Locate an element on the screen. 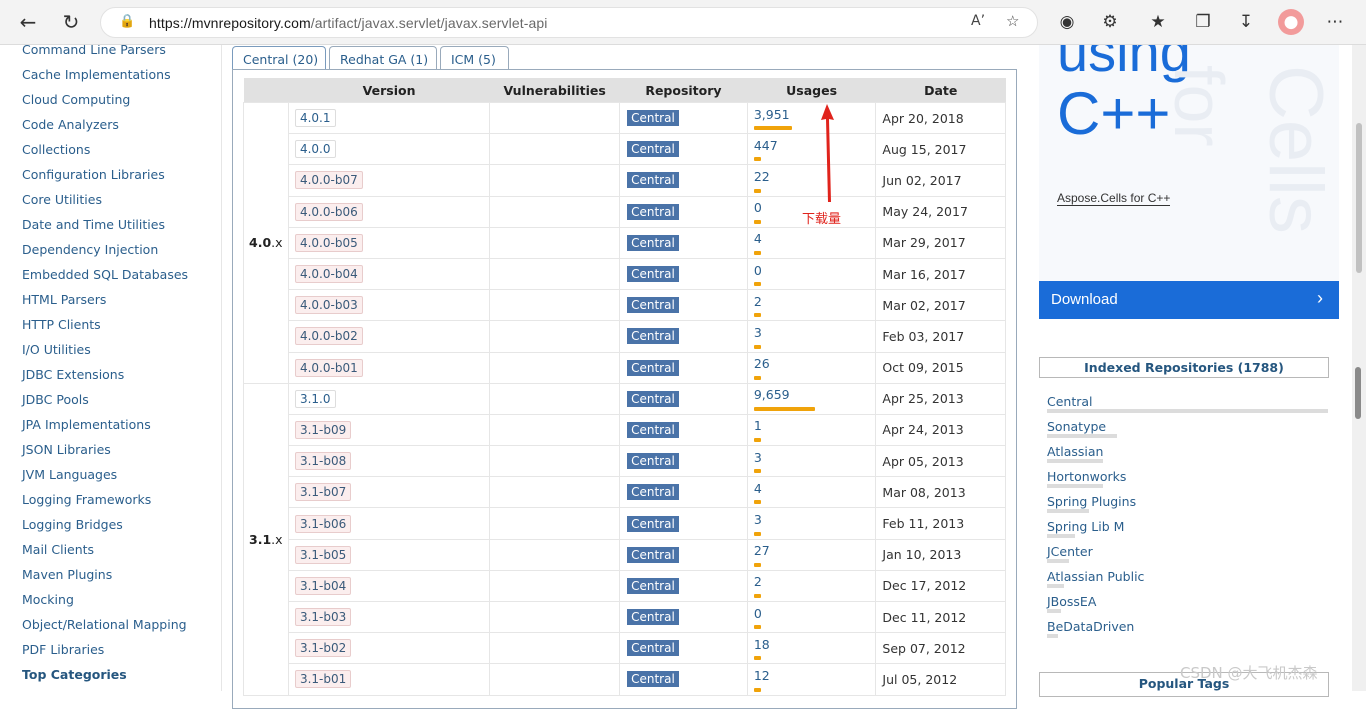  version-link: 4.0.0-b06 is located at coordinates (328, 211).